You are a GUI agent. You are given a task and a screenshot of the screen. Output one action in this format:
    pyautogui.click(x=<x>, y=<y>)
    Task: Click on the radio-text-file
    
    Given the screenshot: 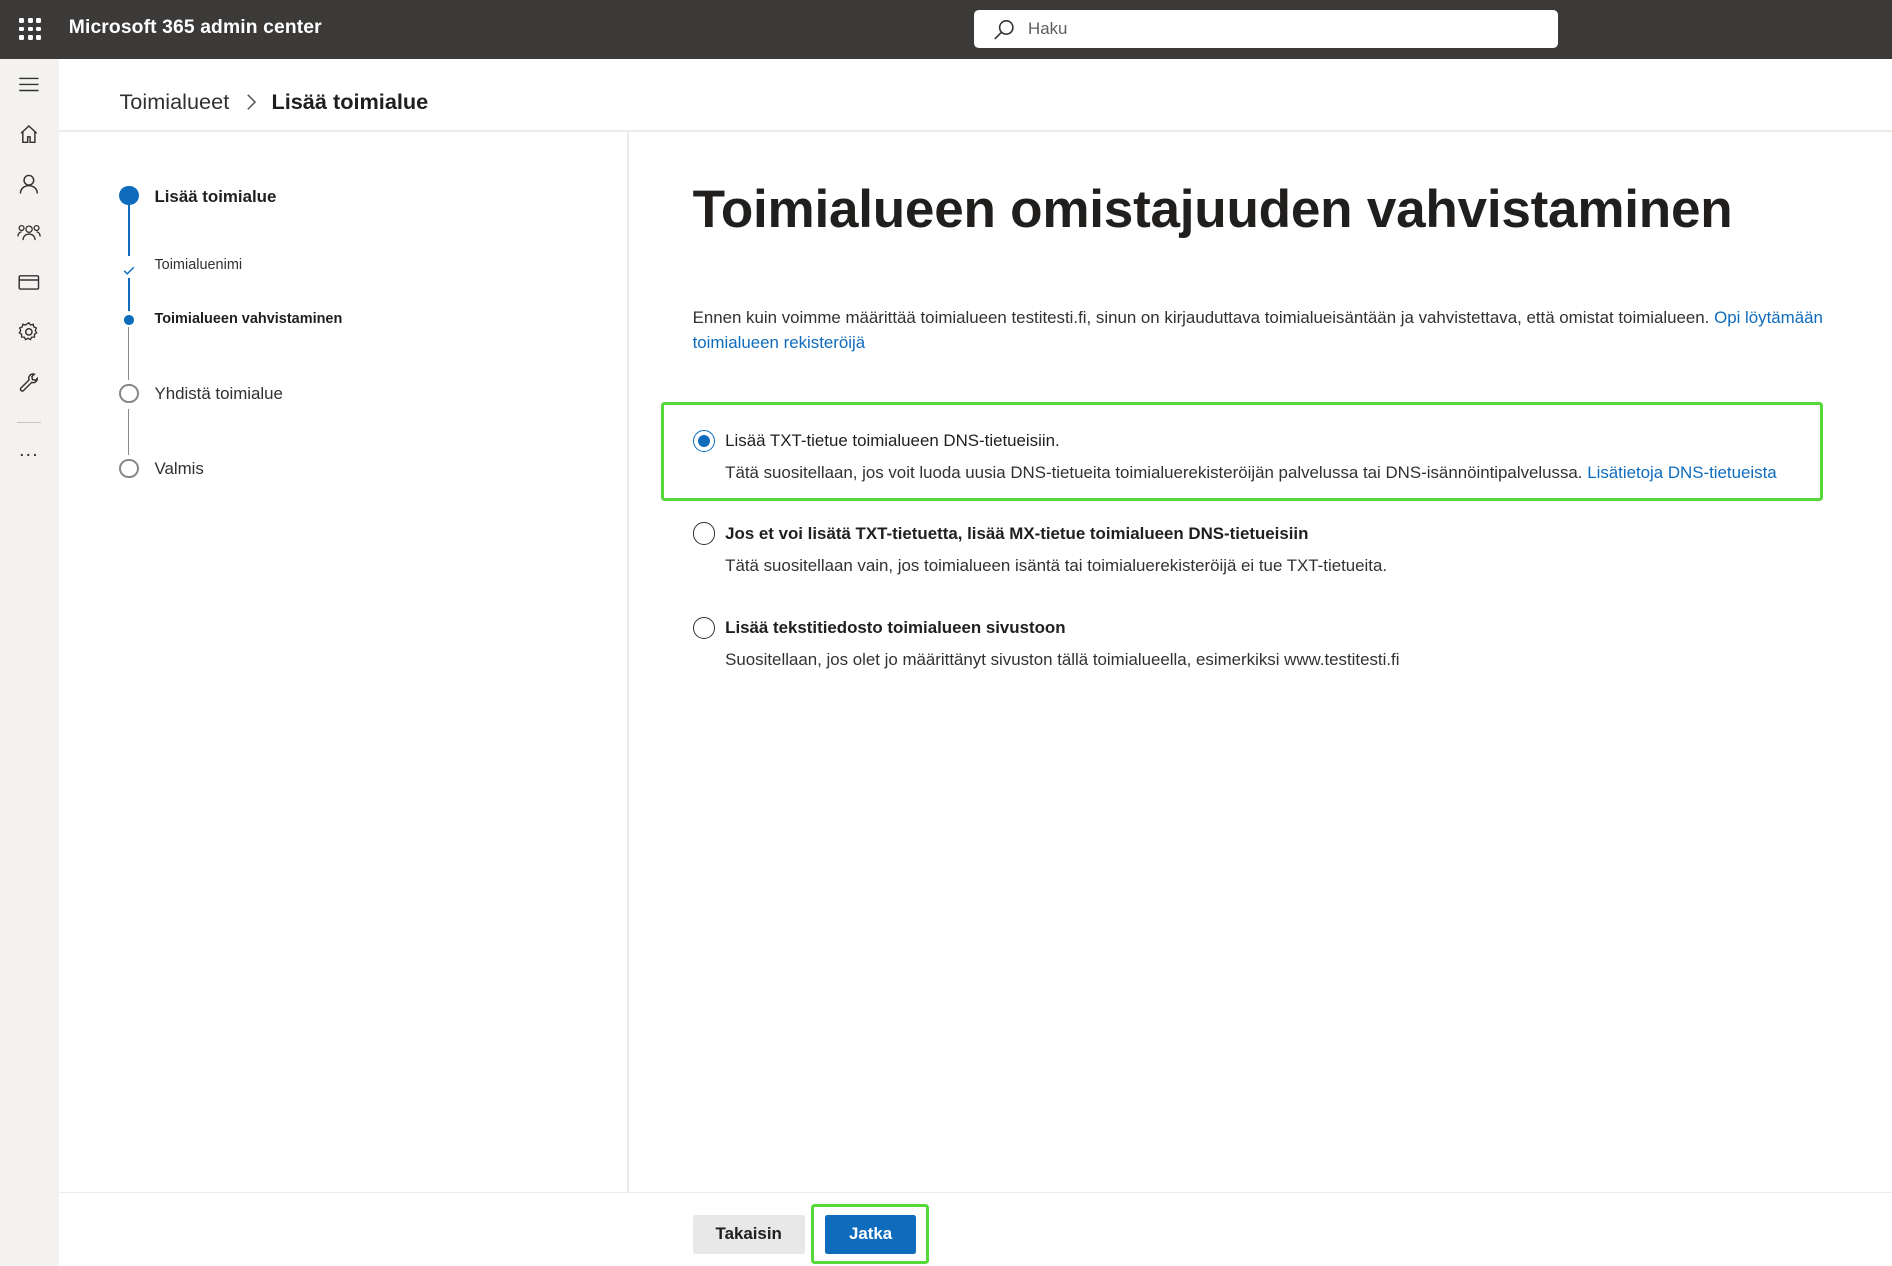 What is the action you would take?
    pyautogui.click(x=704, y=628)
    